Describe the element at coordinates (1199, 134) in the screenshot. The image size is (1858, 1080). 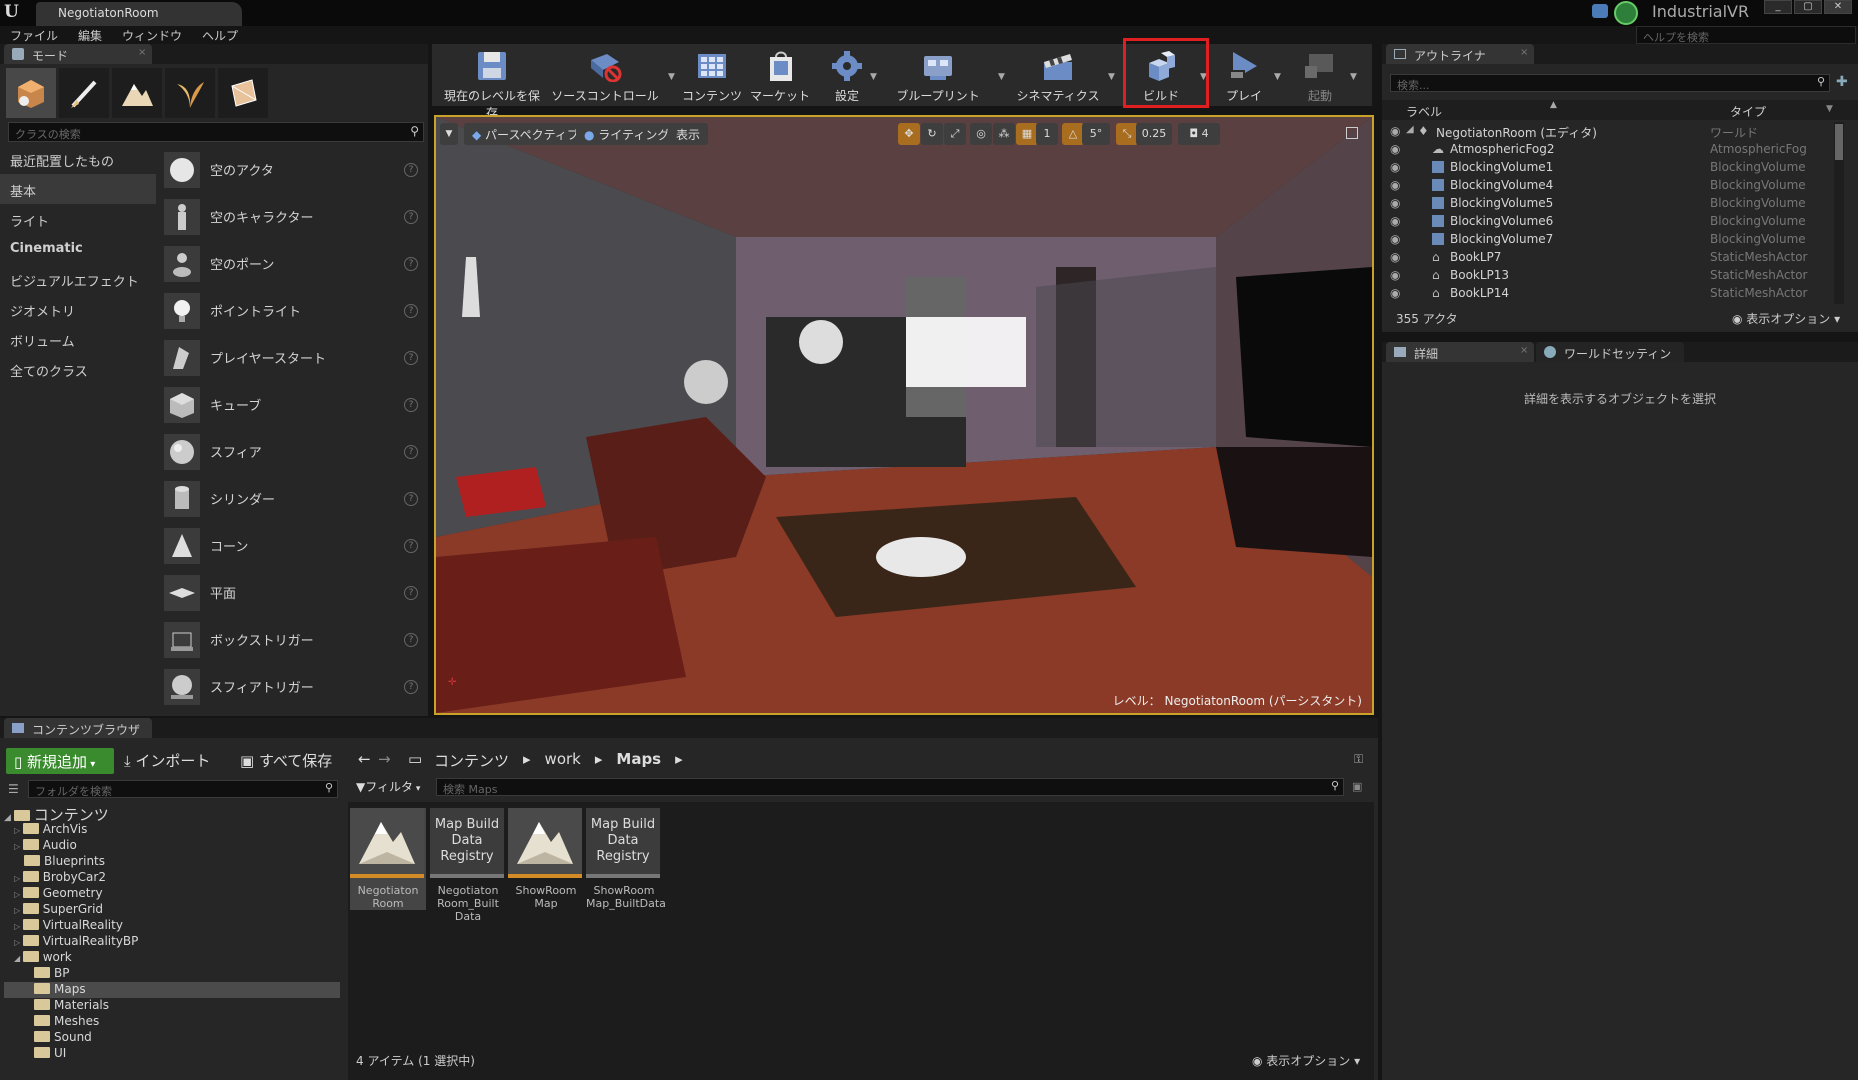
I see `camera-speed-button: ◘ 4` at that location.